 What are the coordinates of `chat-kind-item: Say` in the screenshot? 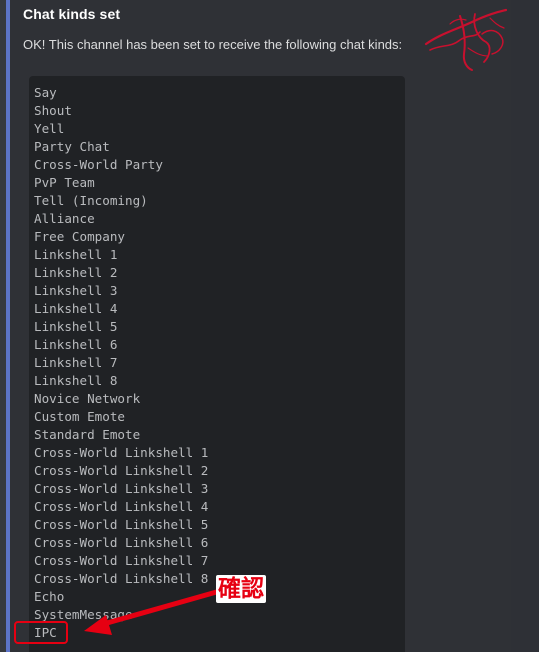 It's located at (45, 92).